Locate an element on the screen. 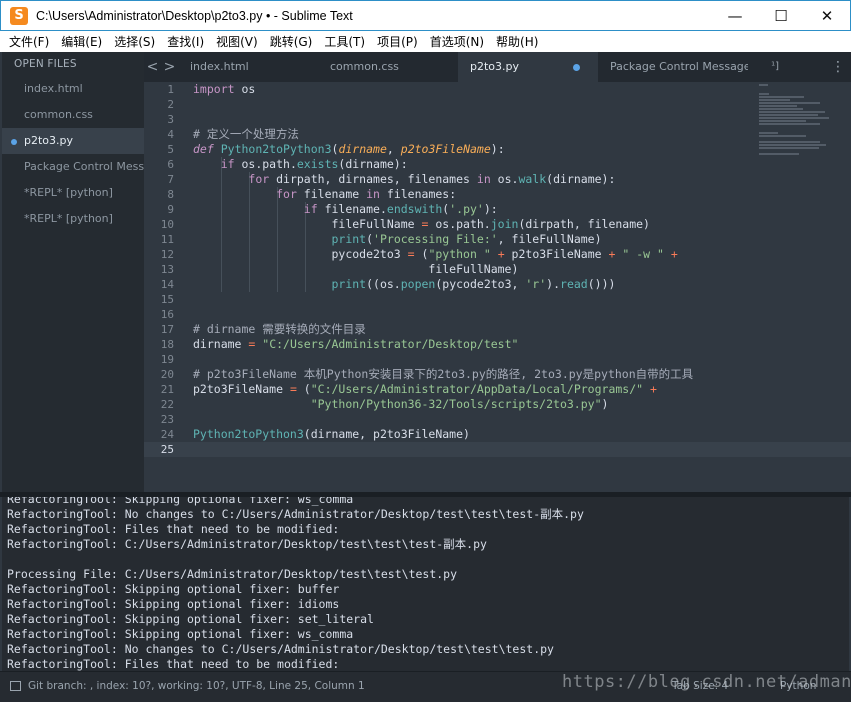  menu-edit: 编辑(E) is located at coordinates (81, 41).